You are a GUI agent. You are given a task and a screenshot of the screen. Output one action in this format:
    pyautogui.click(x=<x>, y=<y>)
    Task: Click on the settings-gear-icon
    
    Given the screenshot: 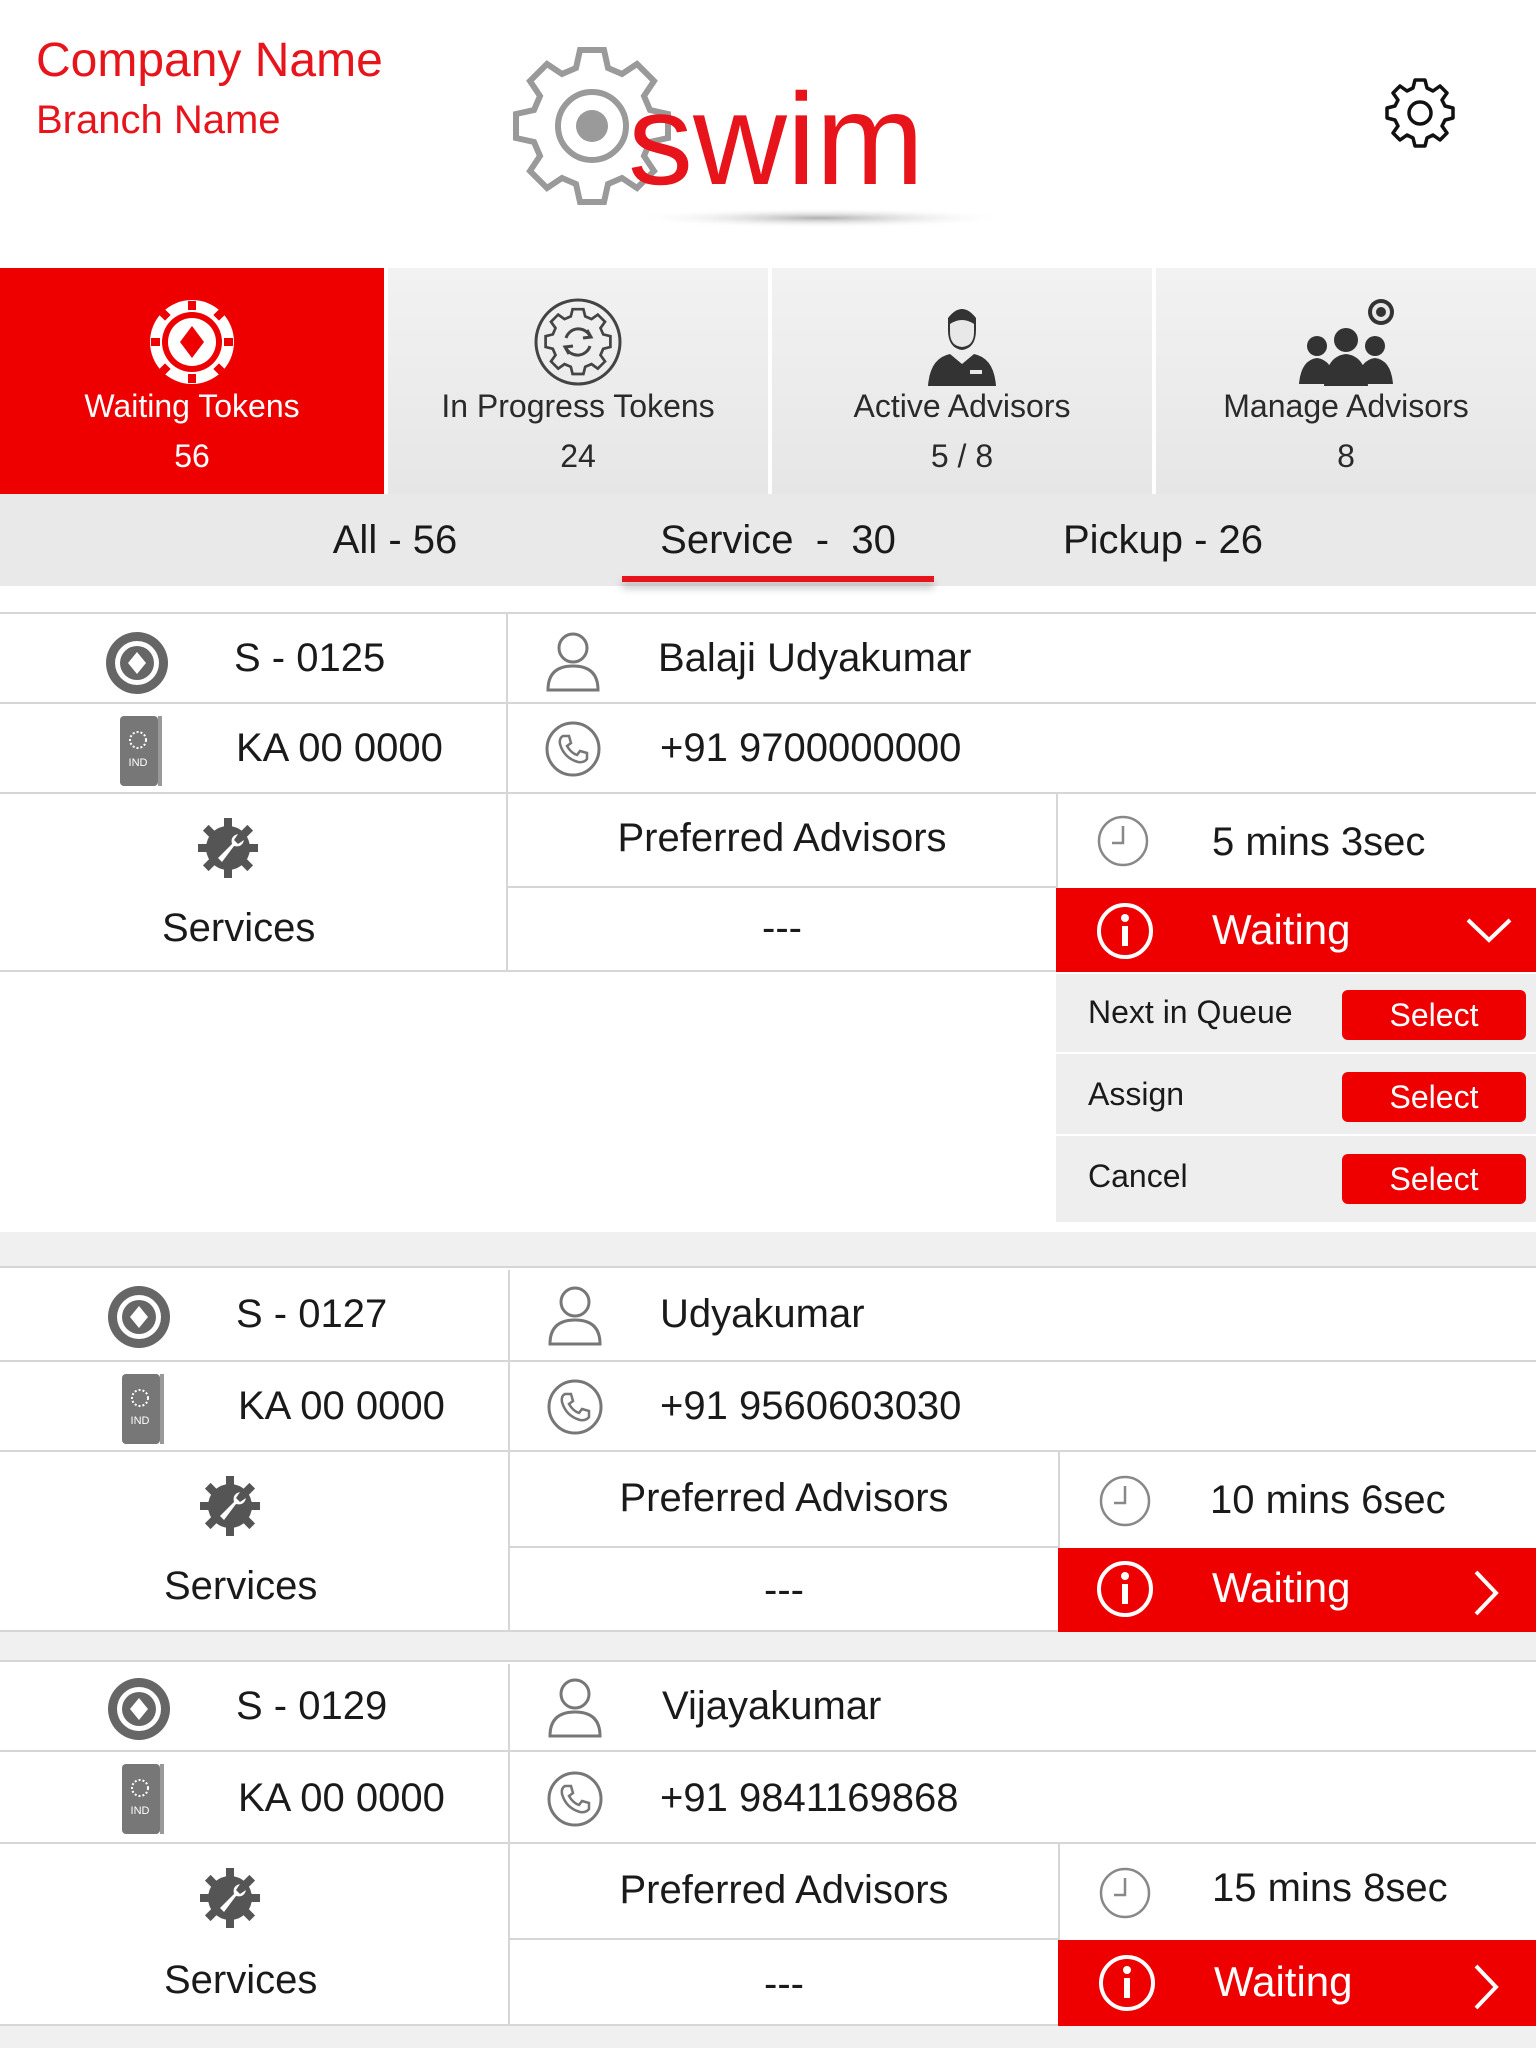 What is the action you would take?
    pyautogui.click(x=1420, y=112)
    